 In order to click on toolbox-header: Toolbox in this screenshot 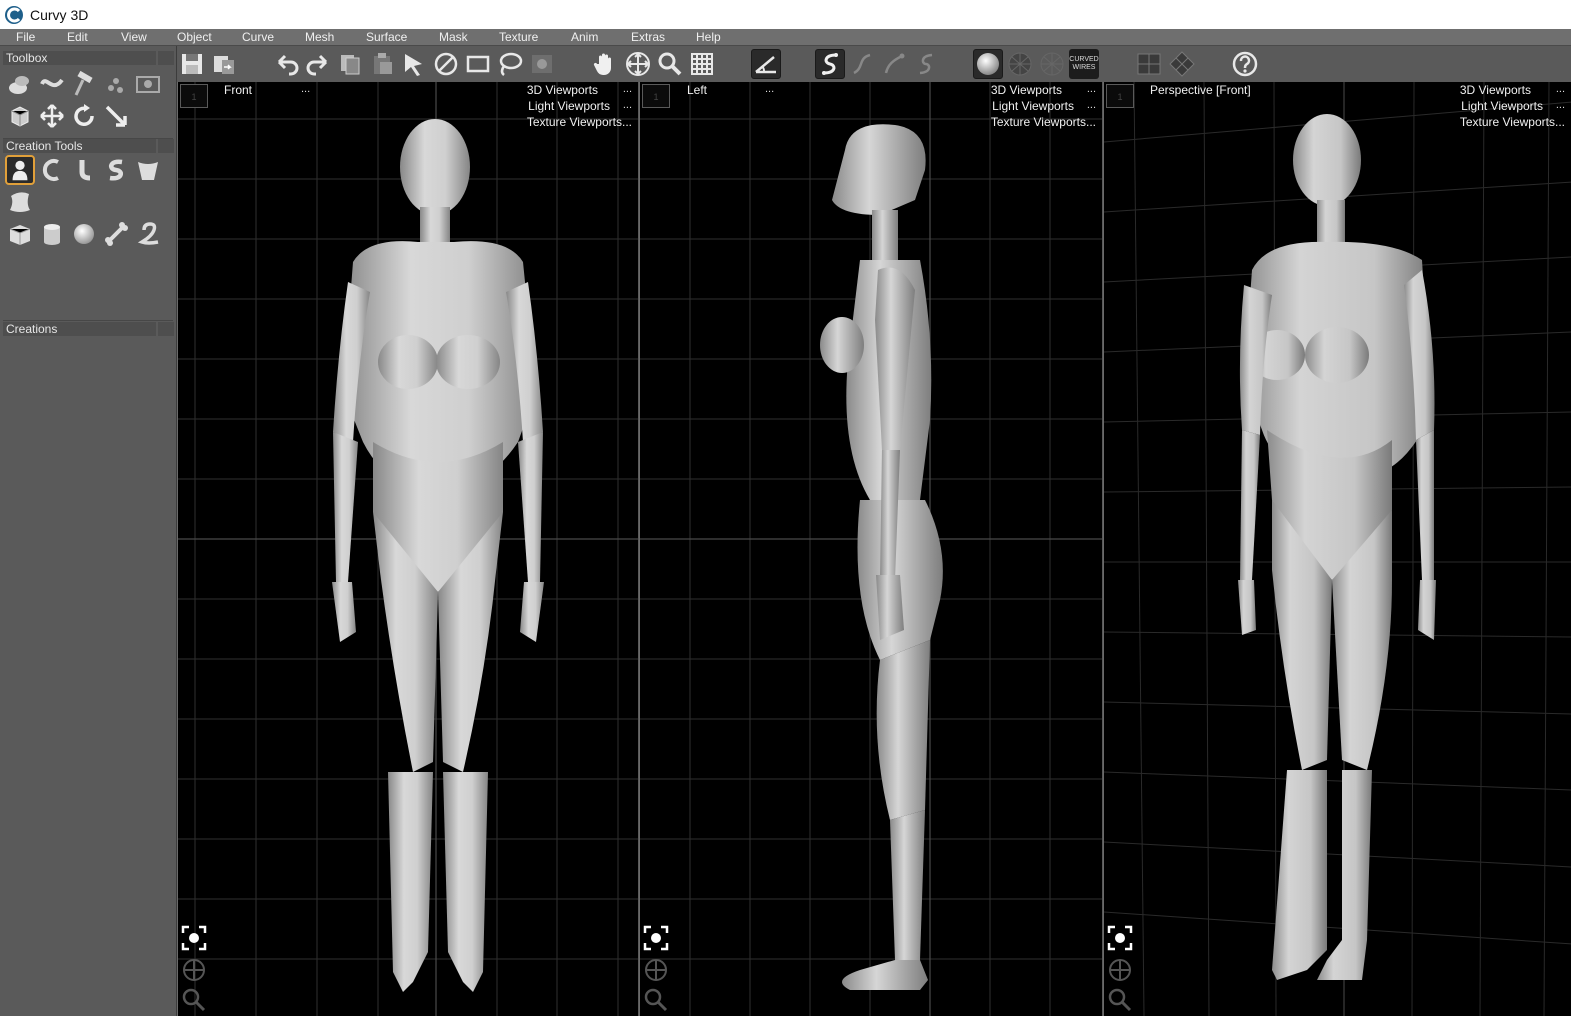, I will do `click(88, 58)`.